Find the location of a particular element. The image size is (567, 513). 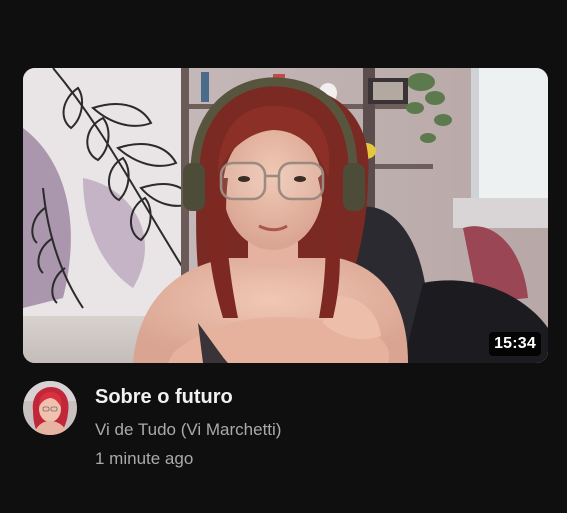

channel-name: Vi de Tudo (Vi Marchetti) is located at coordinates (315, 430).